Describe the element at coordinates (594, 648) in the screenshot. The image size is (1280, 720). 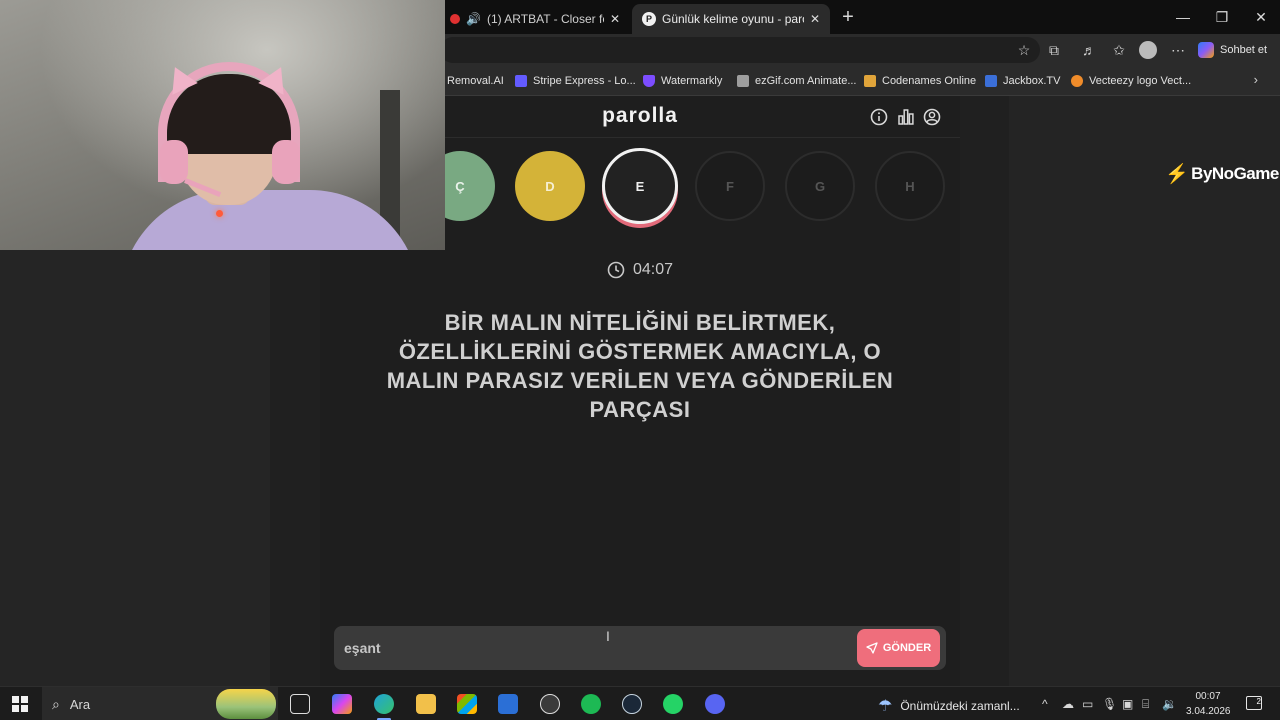
I see `answer-input` at that location.